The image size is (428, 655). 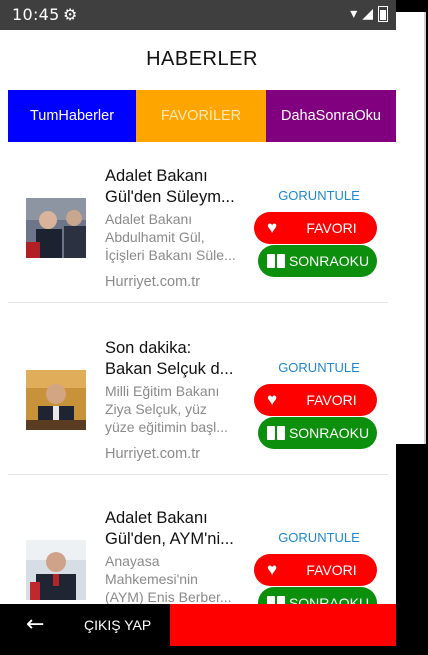 I want to click on app-bar: HABERLER, so click(x=202, y=60).